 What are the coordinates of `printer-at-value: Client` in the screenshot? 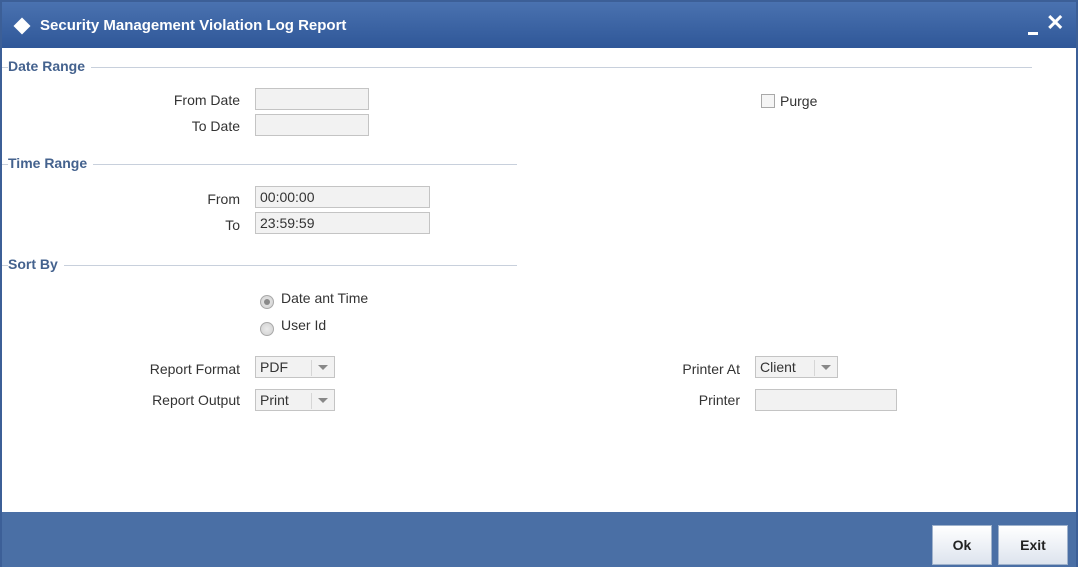 It's located at (778, 367).